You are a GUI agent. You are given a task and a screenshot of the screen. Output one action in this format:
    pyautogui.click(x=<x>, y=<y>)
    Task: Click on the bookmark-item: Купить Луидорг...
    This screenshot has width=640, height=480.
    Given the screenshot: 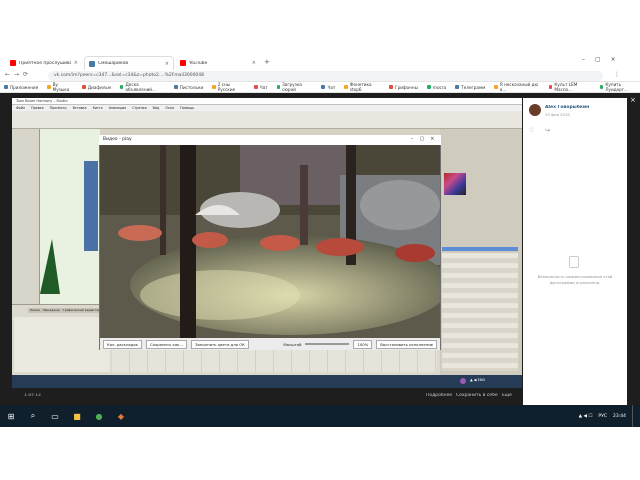 What is the action you would take?
    pyautogui.click(x=619, y=87)
    